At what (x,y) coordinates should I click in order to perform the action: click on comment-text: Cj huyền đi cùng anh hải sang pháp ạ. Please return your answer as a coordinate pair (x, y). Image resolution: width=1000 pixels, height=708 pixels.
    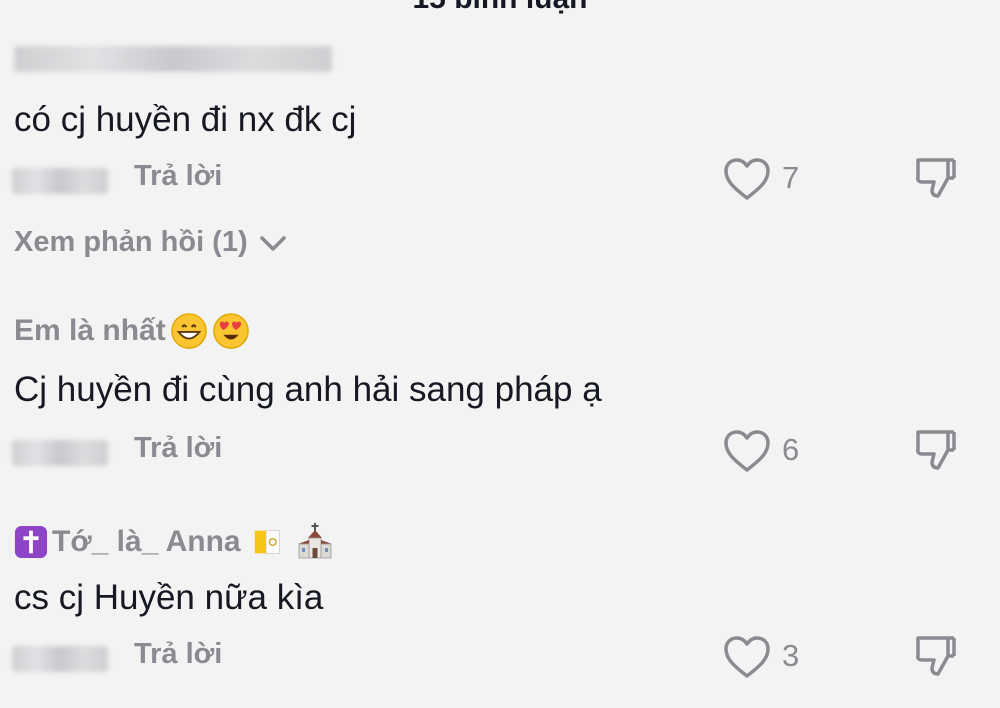
    Looking at the image, I should click on (308, 389).